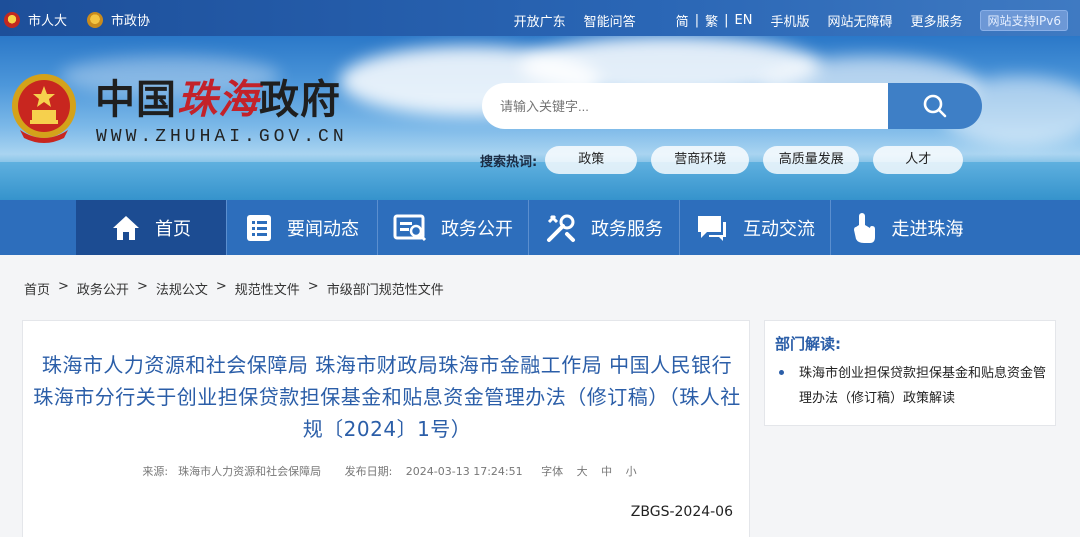 This screenshot has height=537, width=1080. I want to click on link-label: 市政协, so click(131, 21).